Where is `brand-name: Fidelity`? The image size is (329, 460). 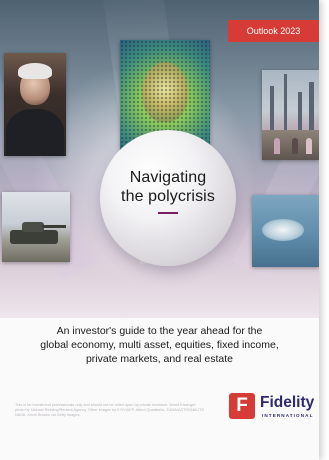
brand-name: Fidelity is located at coordinates (287, 402).